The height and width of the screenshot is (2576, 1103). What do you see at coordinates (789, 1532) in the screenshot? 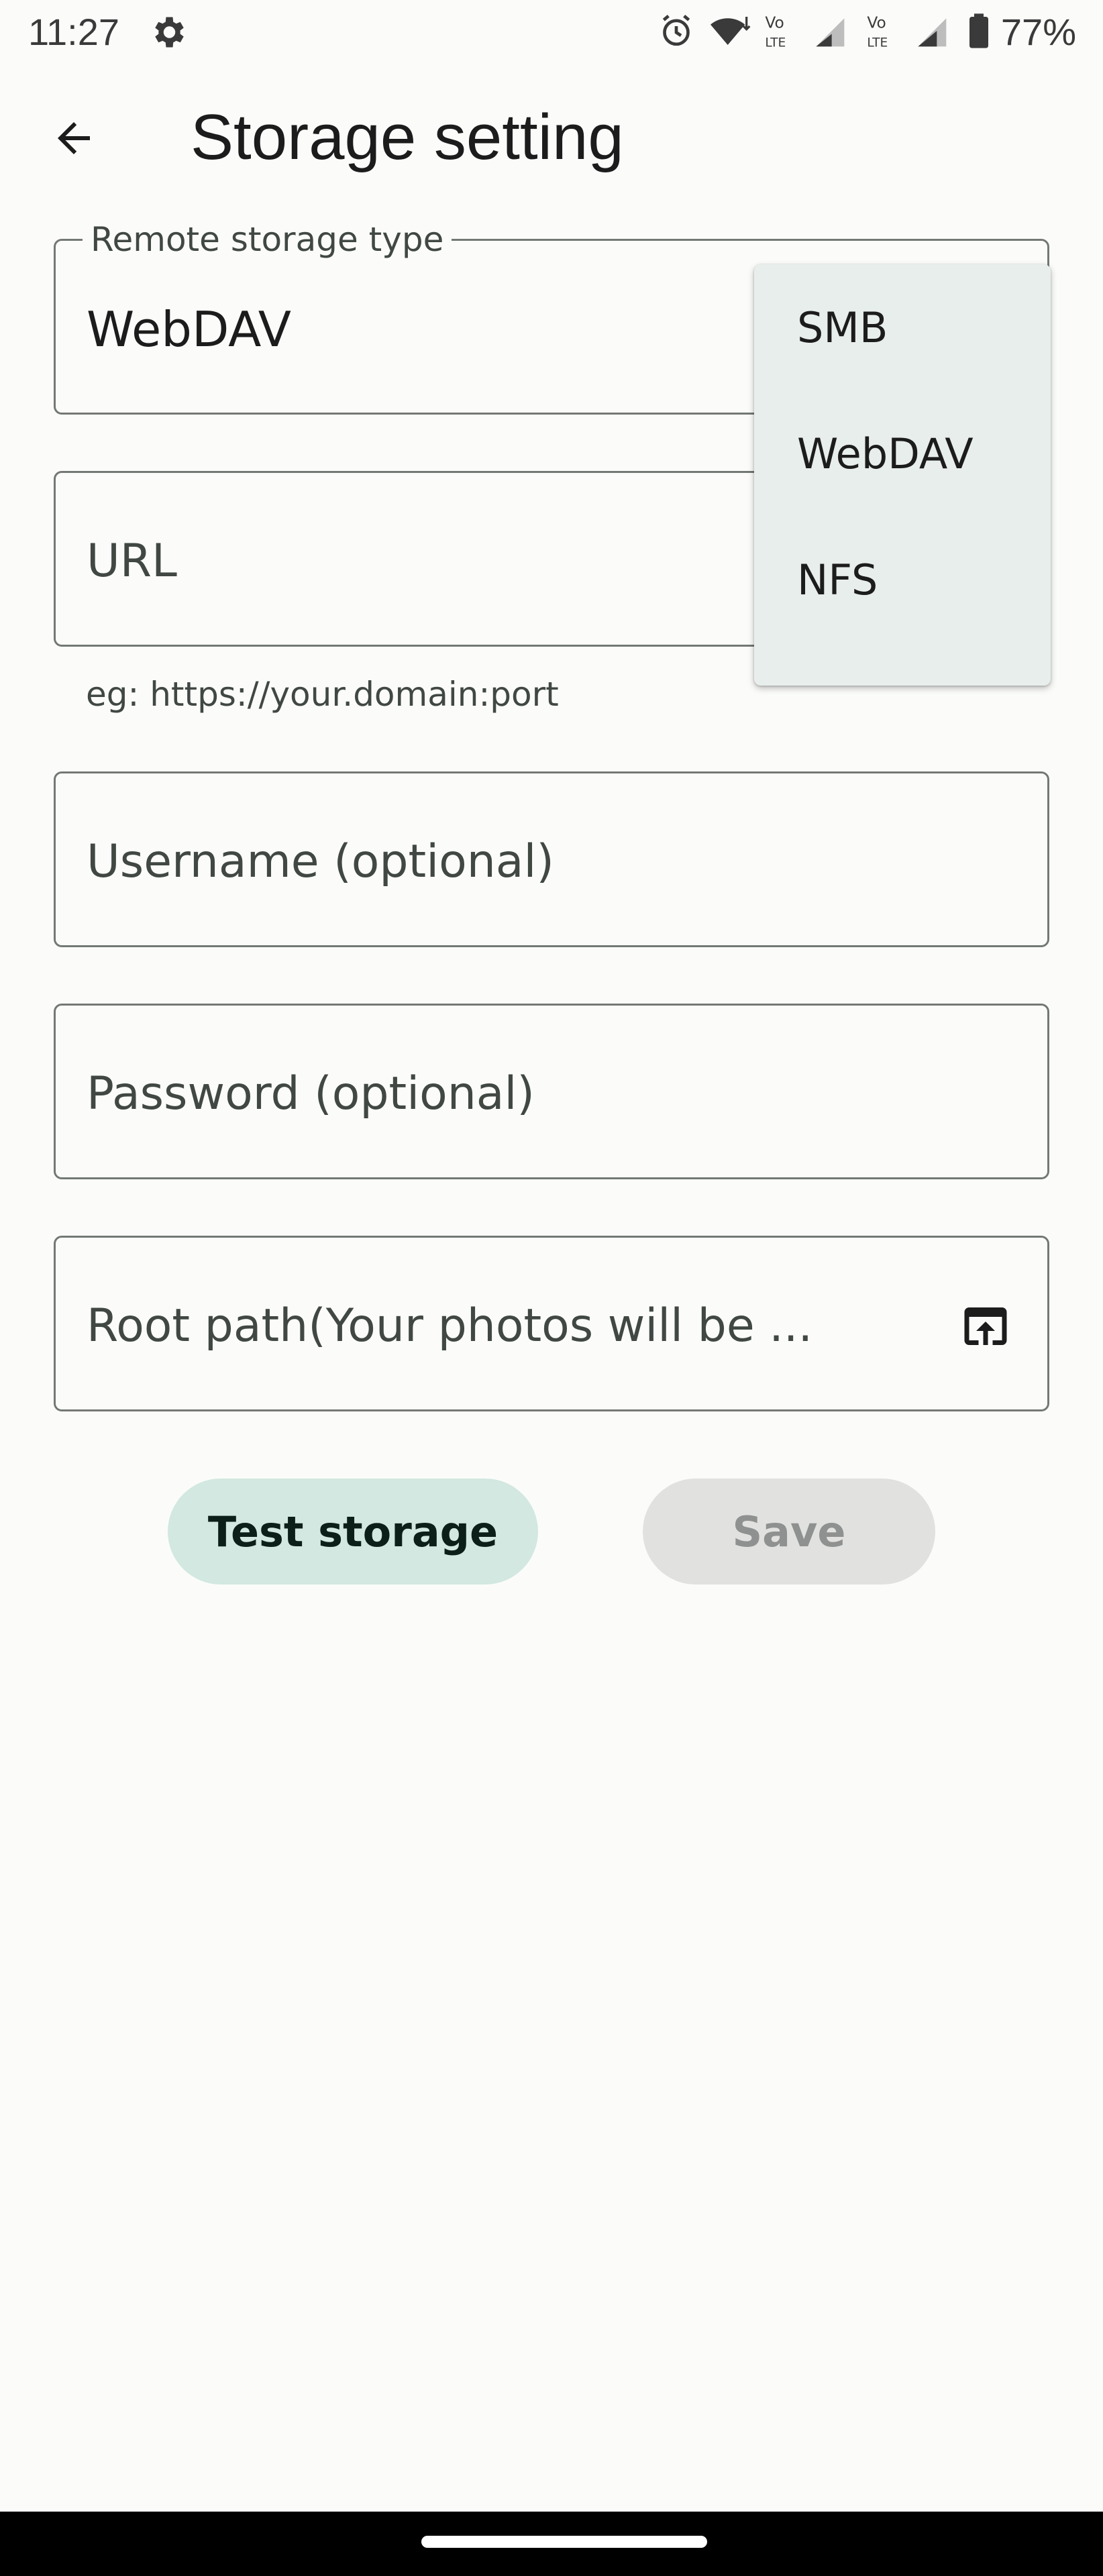
I see `save-button: Save` at bounding box center [789, 1532].